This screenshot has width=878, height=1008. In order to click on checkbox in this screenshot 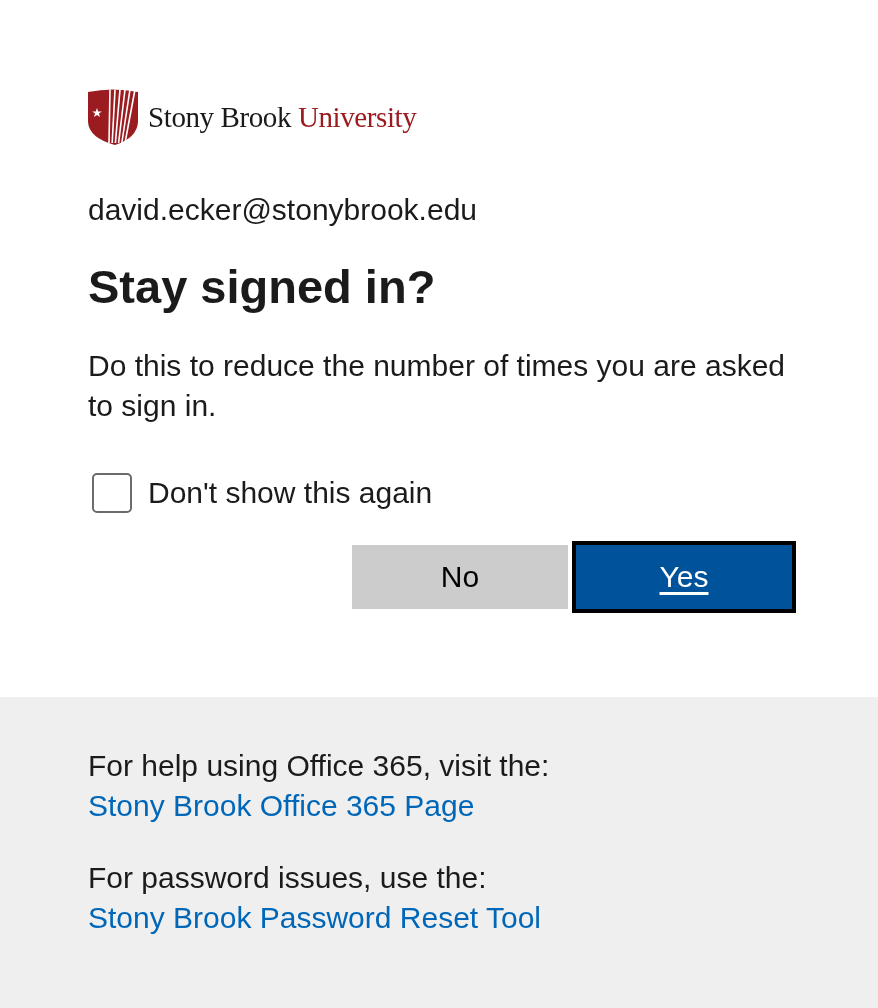, I will do `click(112, 493)`.